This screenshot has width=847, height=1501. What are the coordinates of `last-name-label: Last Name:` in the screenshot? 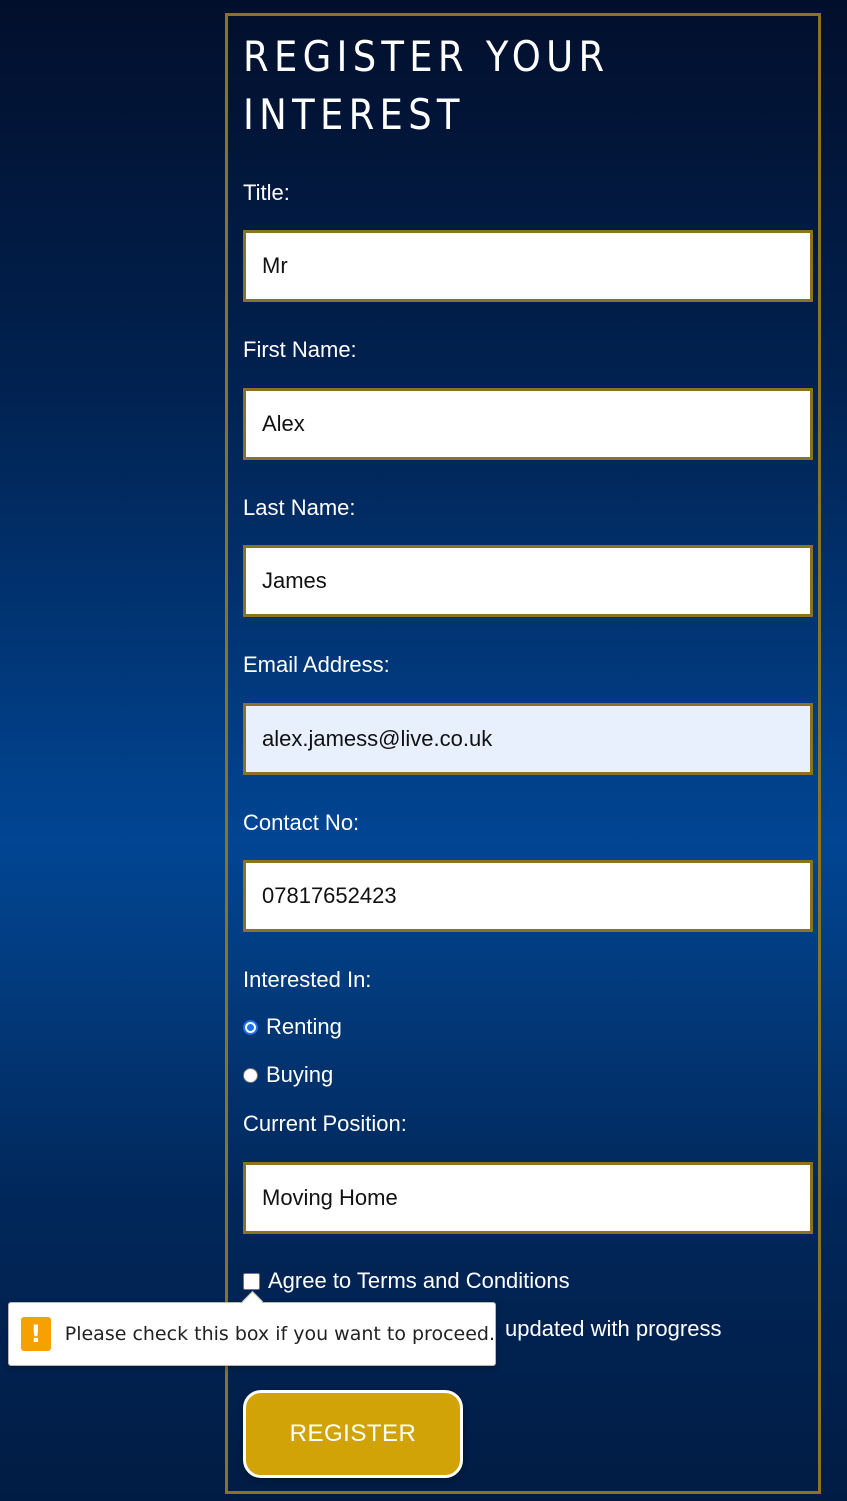 It's located at (299, 507).